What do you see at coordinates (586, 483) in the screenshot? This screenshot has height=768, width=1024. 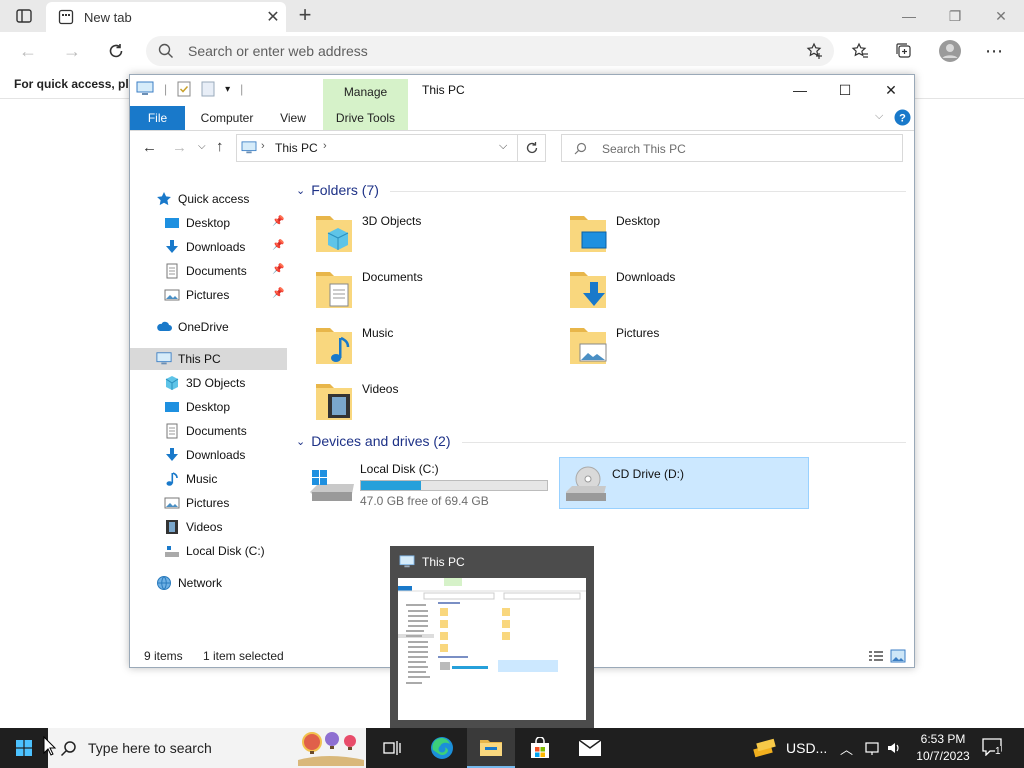 I see `cd-drive-icon` at bounding box center [586, 483].